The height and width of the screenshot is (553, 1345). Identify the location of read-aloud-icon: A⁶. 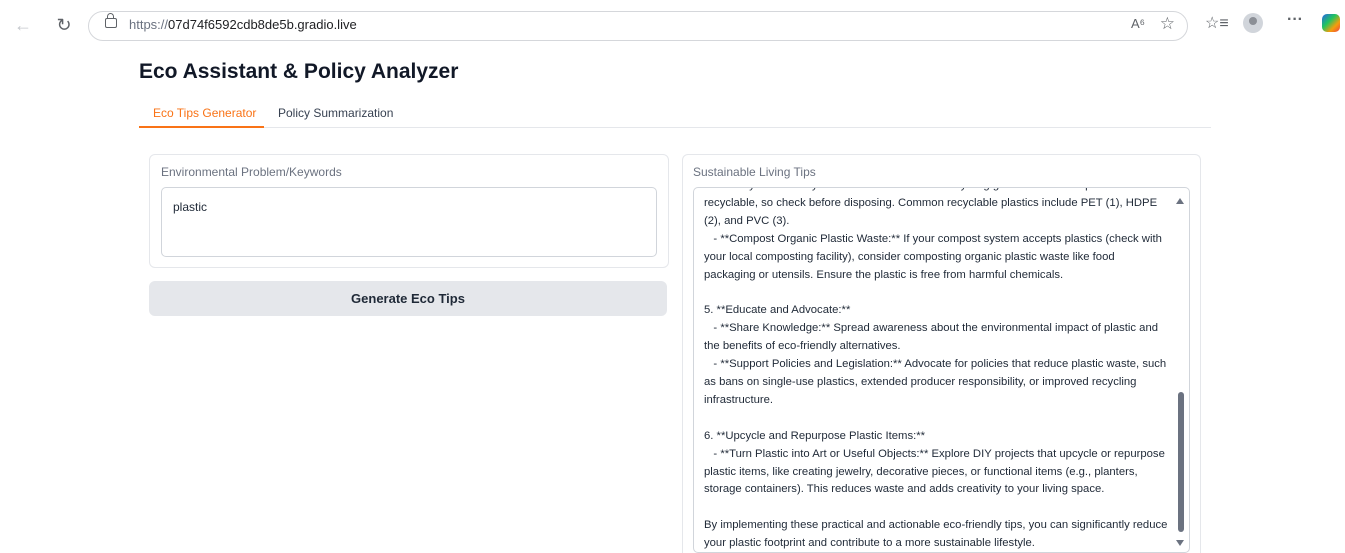
(1138, 23).